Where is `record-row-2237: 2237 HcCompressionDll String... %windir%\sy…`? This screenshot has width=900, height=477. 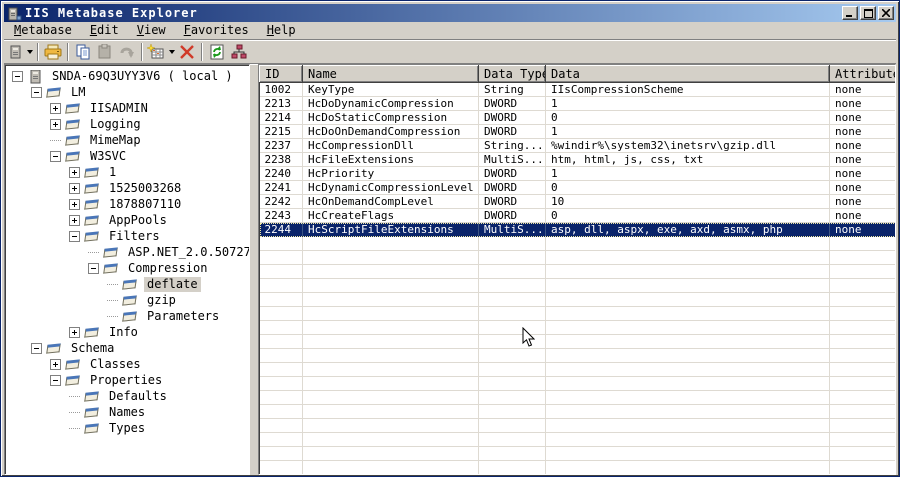
record-row-2237: 2237 HcCompressionDll String... %windir%\sy… is located at coordinates (577, 145).